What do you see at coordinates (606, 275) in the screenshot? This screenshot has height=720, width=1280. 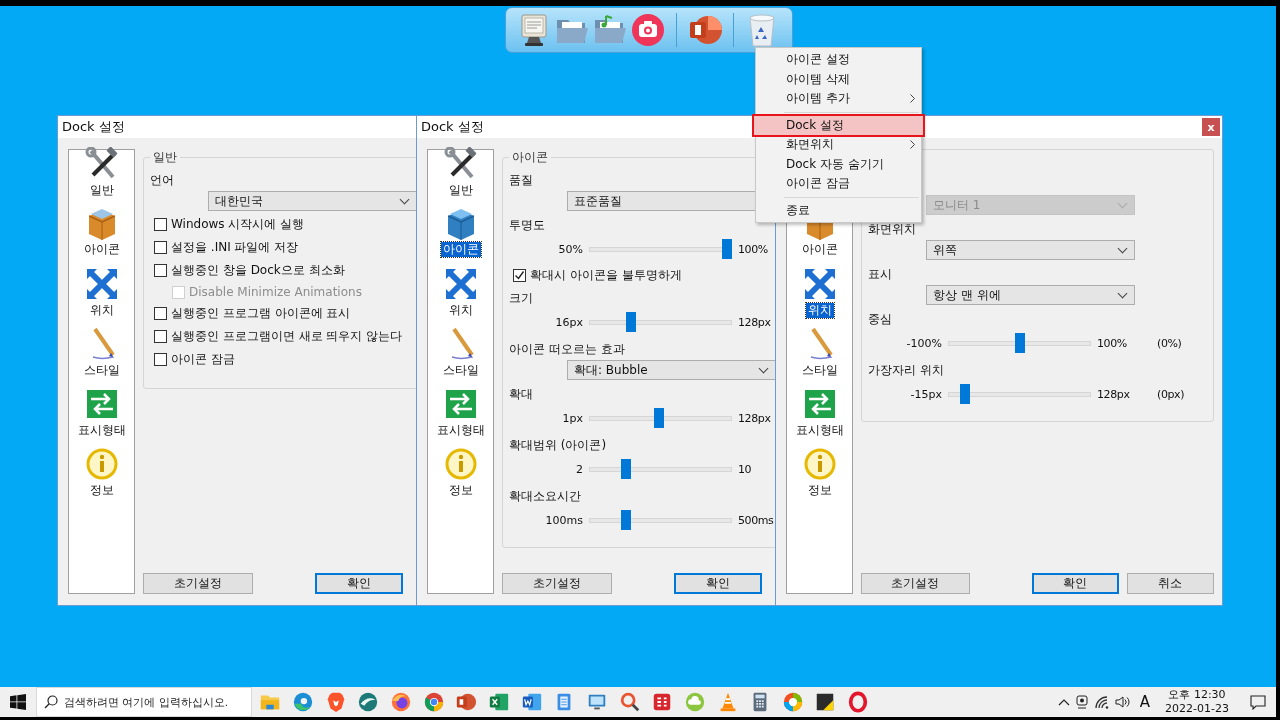 I see `checkbox-label: 확대시 아이콘을 불투명하게` at bounding box center [606, 275].